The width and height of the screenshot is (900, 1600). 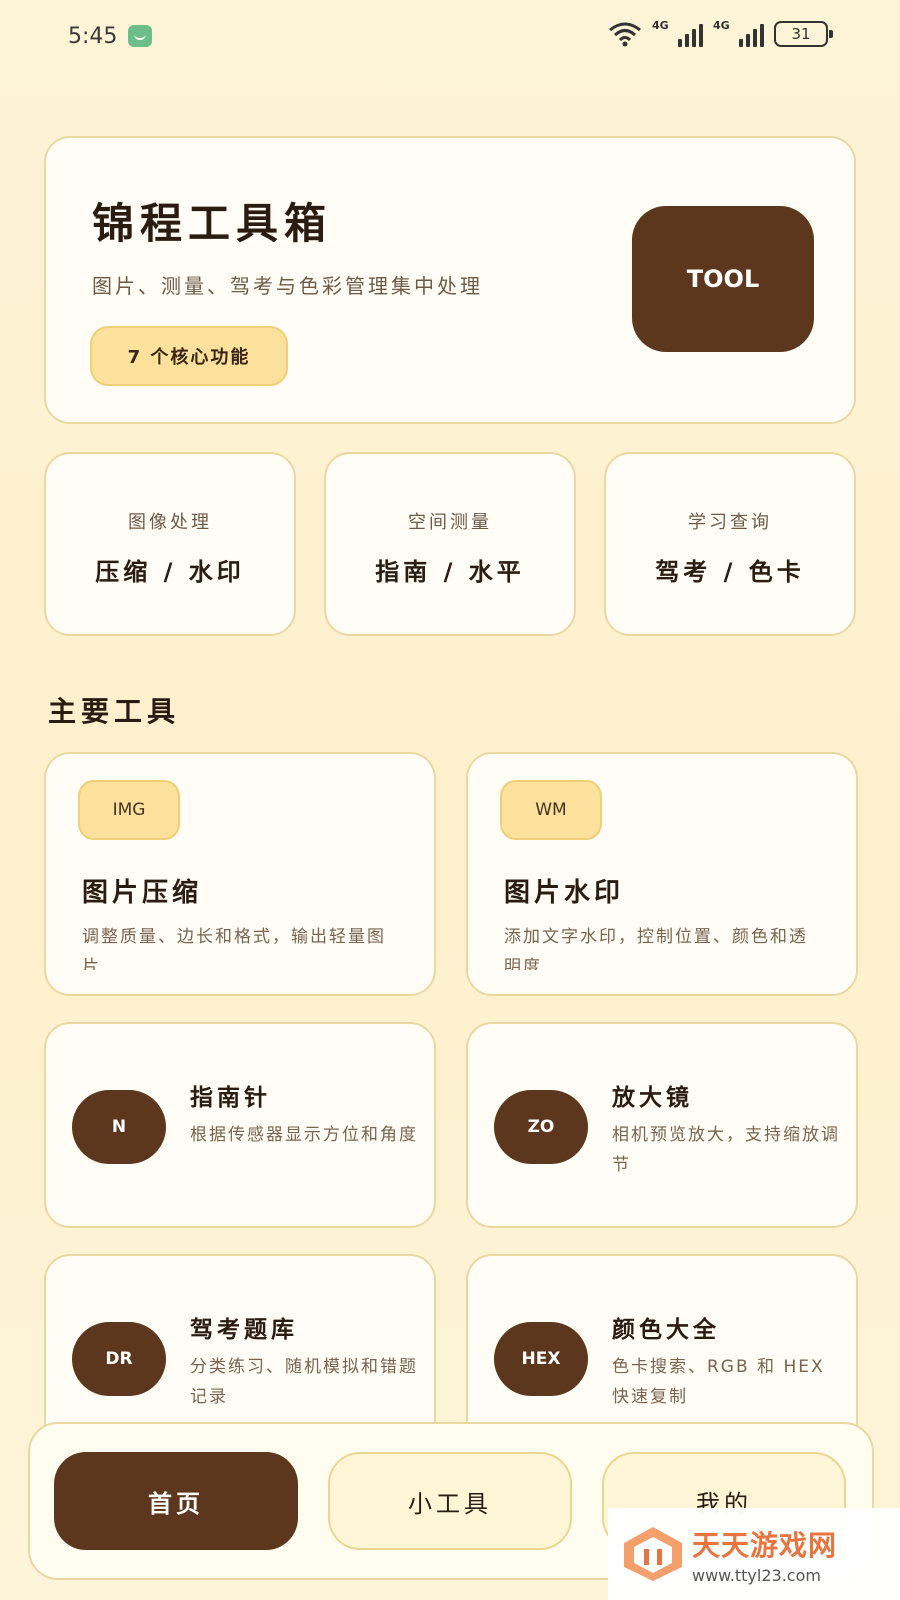 What do you see at coordinates (450, 572) in the screenshot?
I see `category-tools: 指南 / 水平` at bounding box center [450, 572].